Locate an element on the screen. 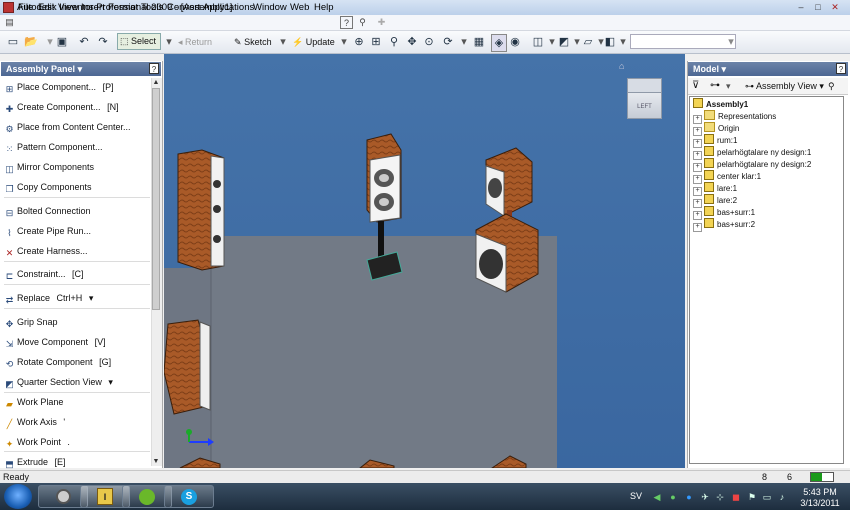  menu-help: Help is located at coordinates (324, 7).